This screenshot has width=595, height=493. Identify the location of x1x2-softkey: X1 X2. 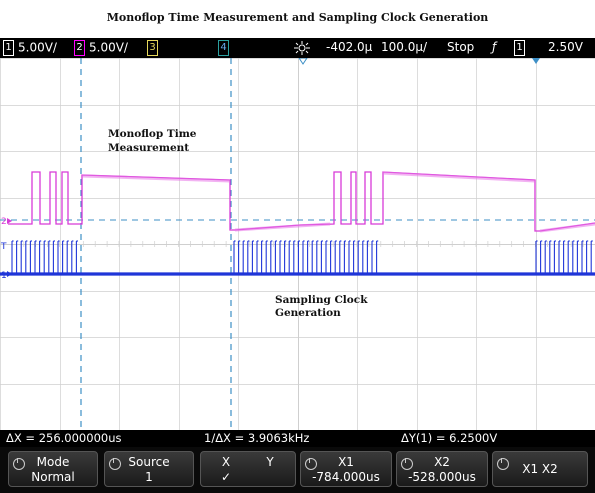
(540, 469).